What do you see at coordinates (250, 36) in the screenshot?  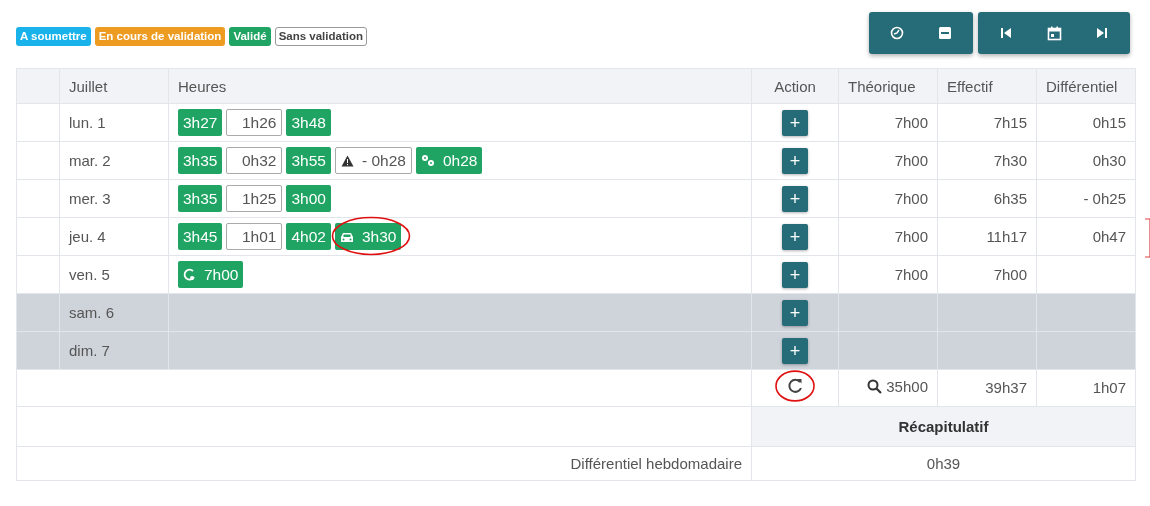 I see `status-badge: Validé` at bounding box center [250, 36].